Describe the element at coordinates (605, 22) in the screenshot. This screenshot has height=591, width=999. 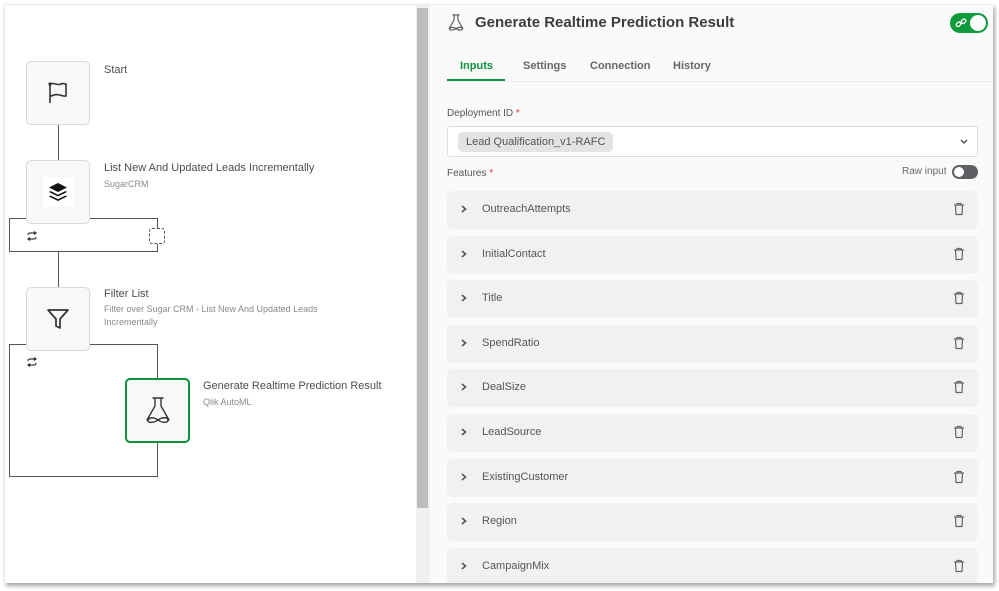
I see `panel-title: Generate Realtime Prediction Result` at that location.